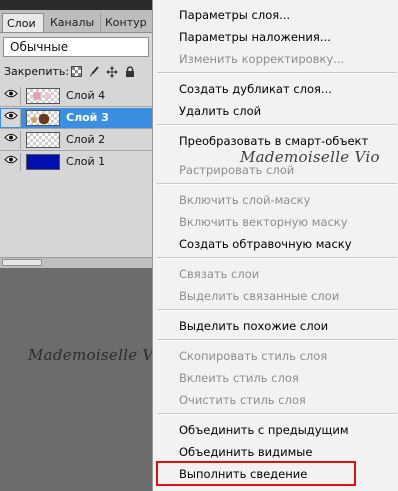 Image resolution: width=398 pixels, height=491 pixels. I want to click on scroll-thumb, so click(22, 262).